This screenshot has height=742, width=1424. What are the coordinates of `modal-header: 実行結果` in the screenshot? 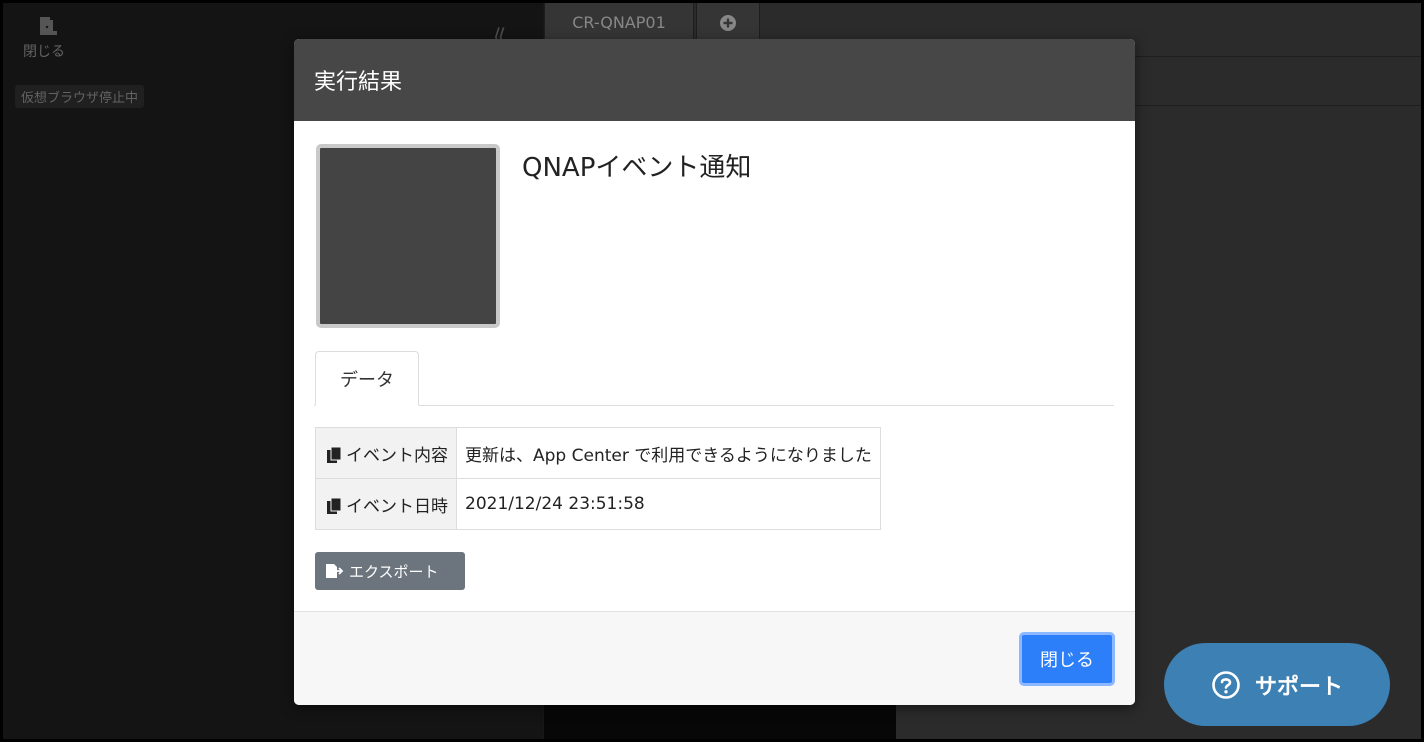 It's located at (714, 80).